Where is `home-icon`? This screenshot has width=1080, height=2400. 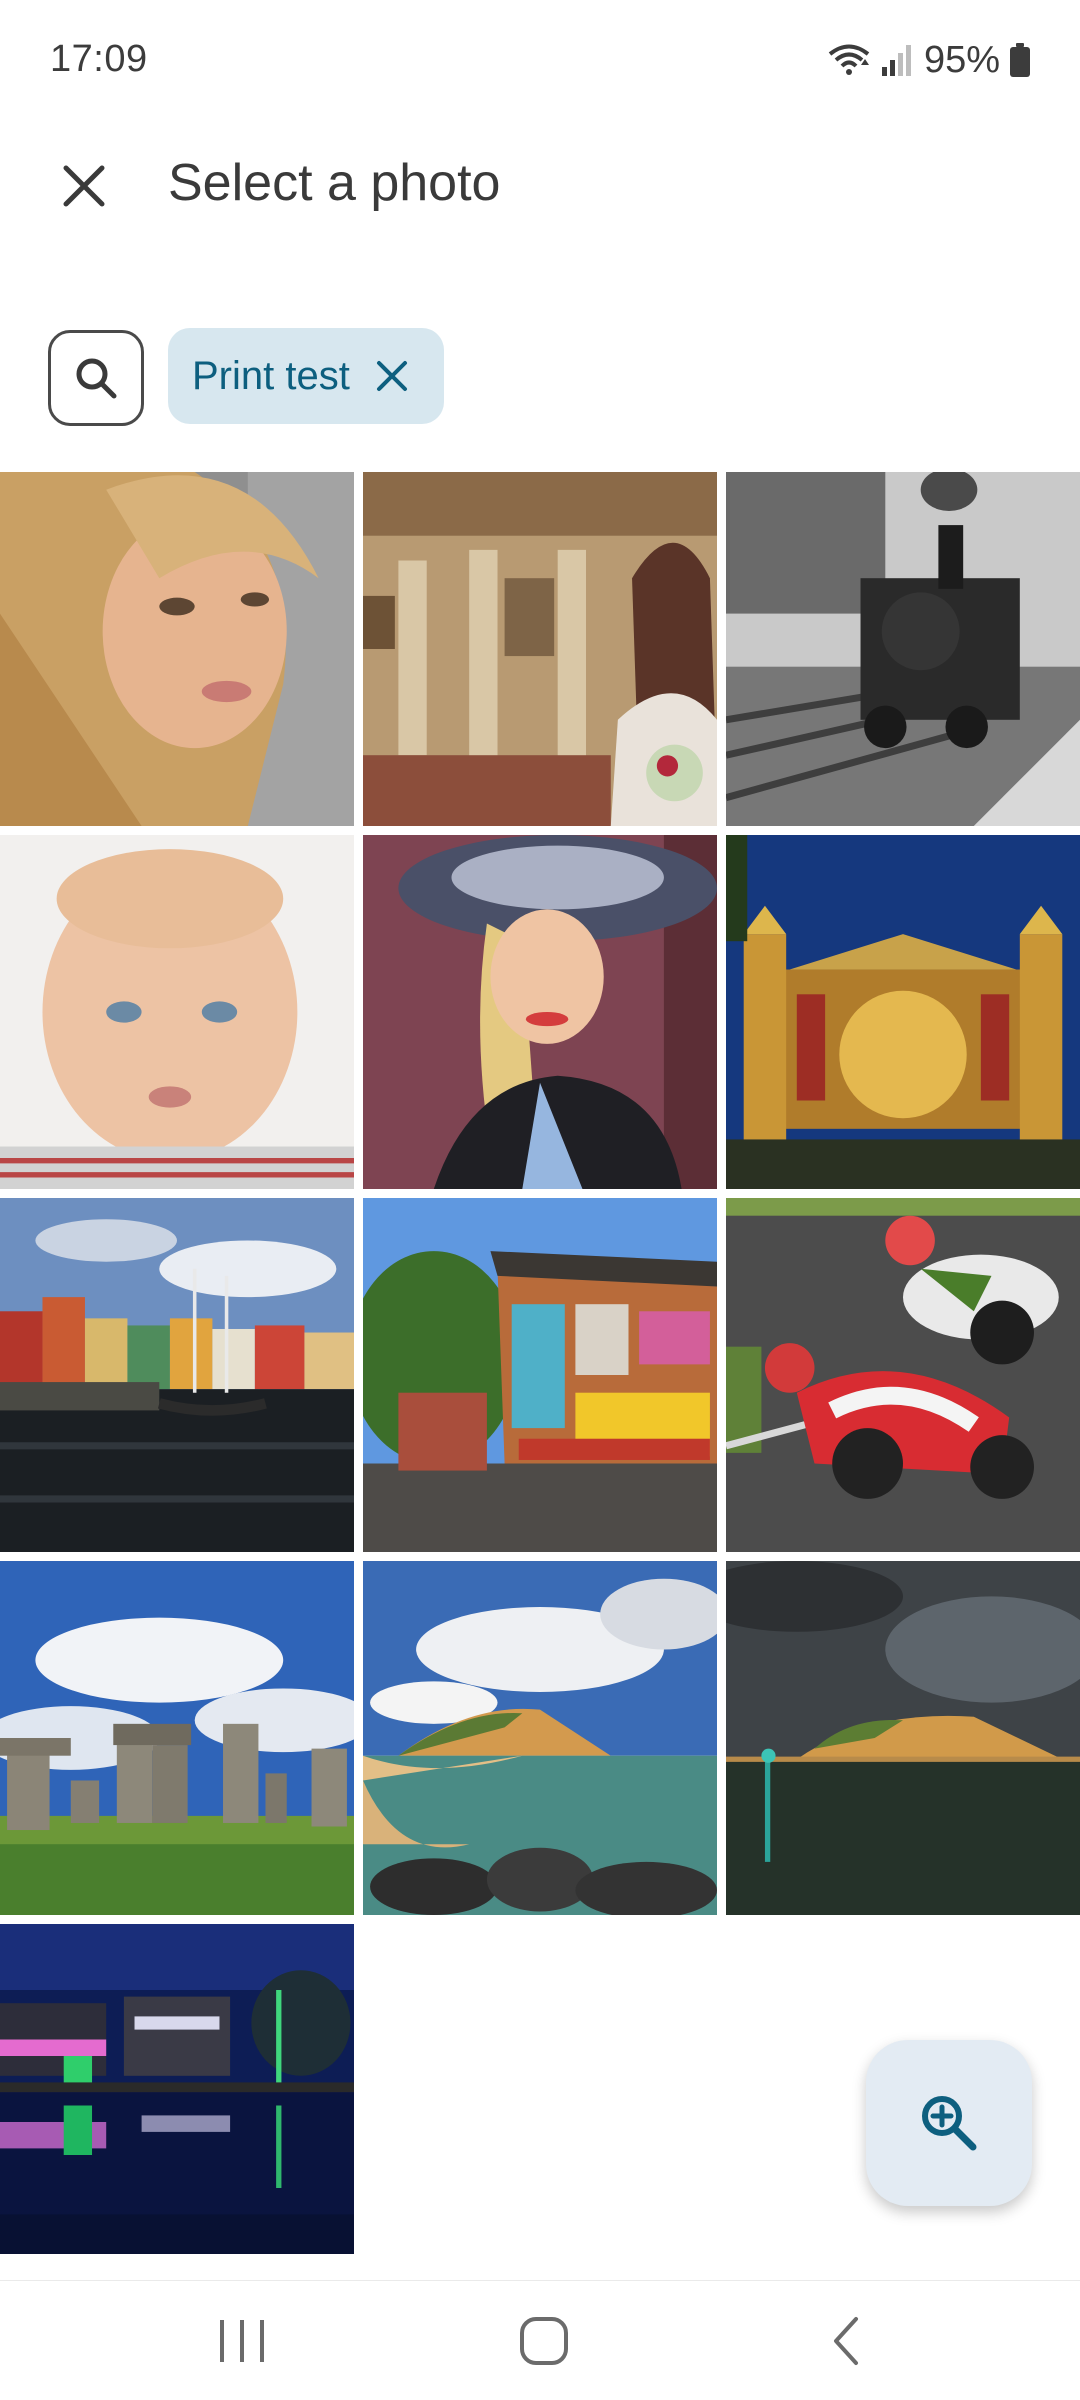
home-icon is located at coordinates (544, 2341).